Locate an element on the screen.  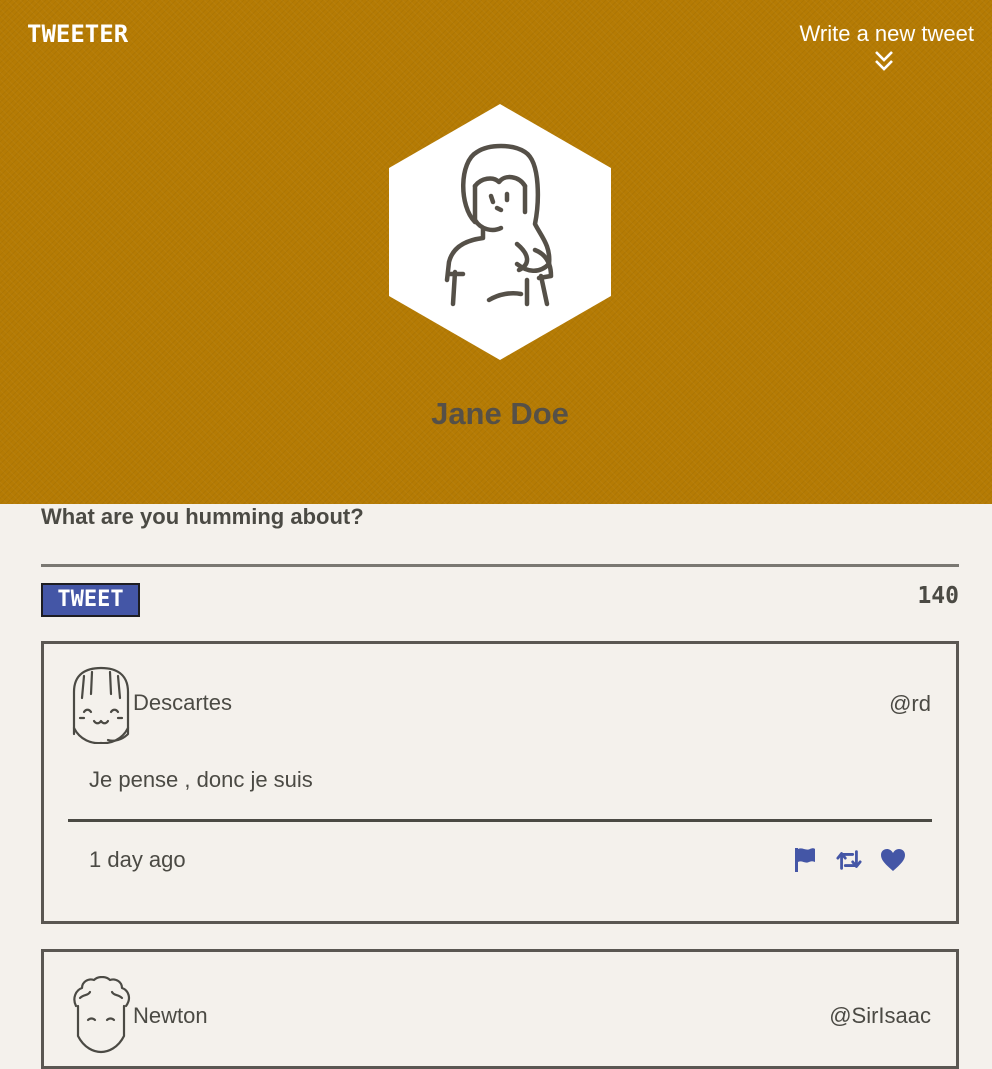
tweet-input: What are you humming about? is located at coordinates (202, 517).